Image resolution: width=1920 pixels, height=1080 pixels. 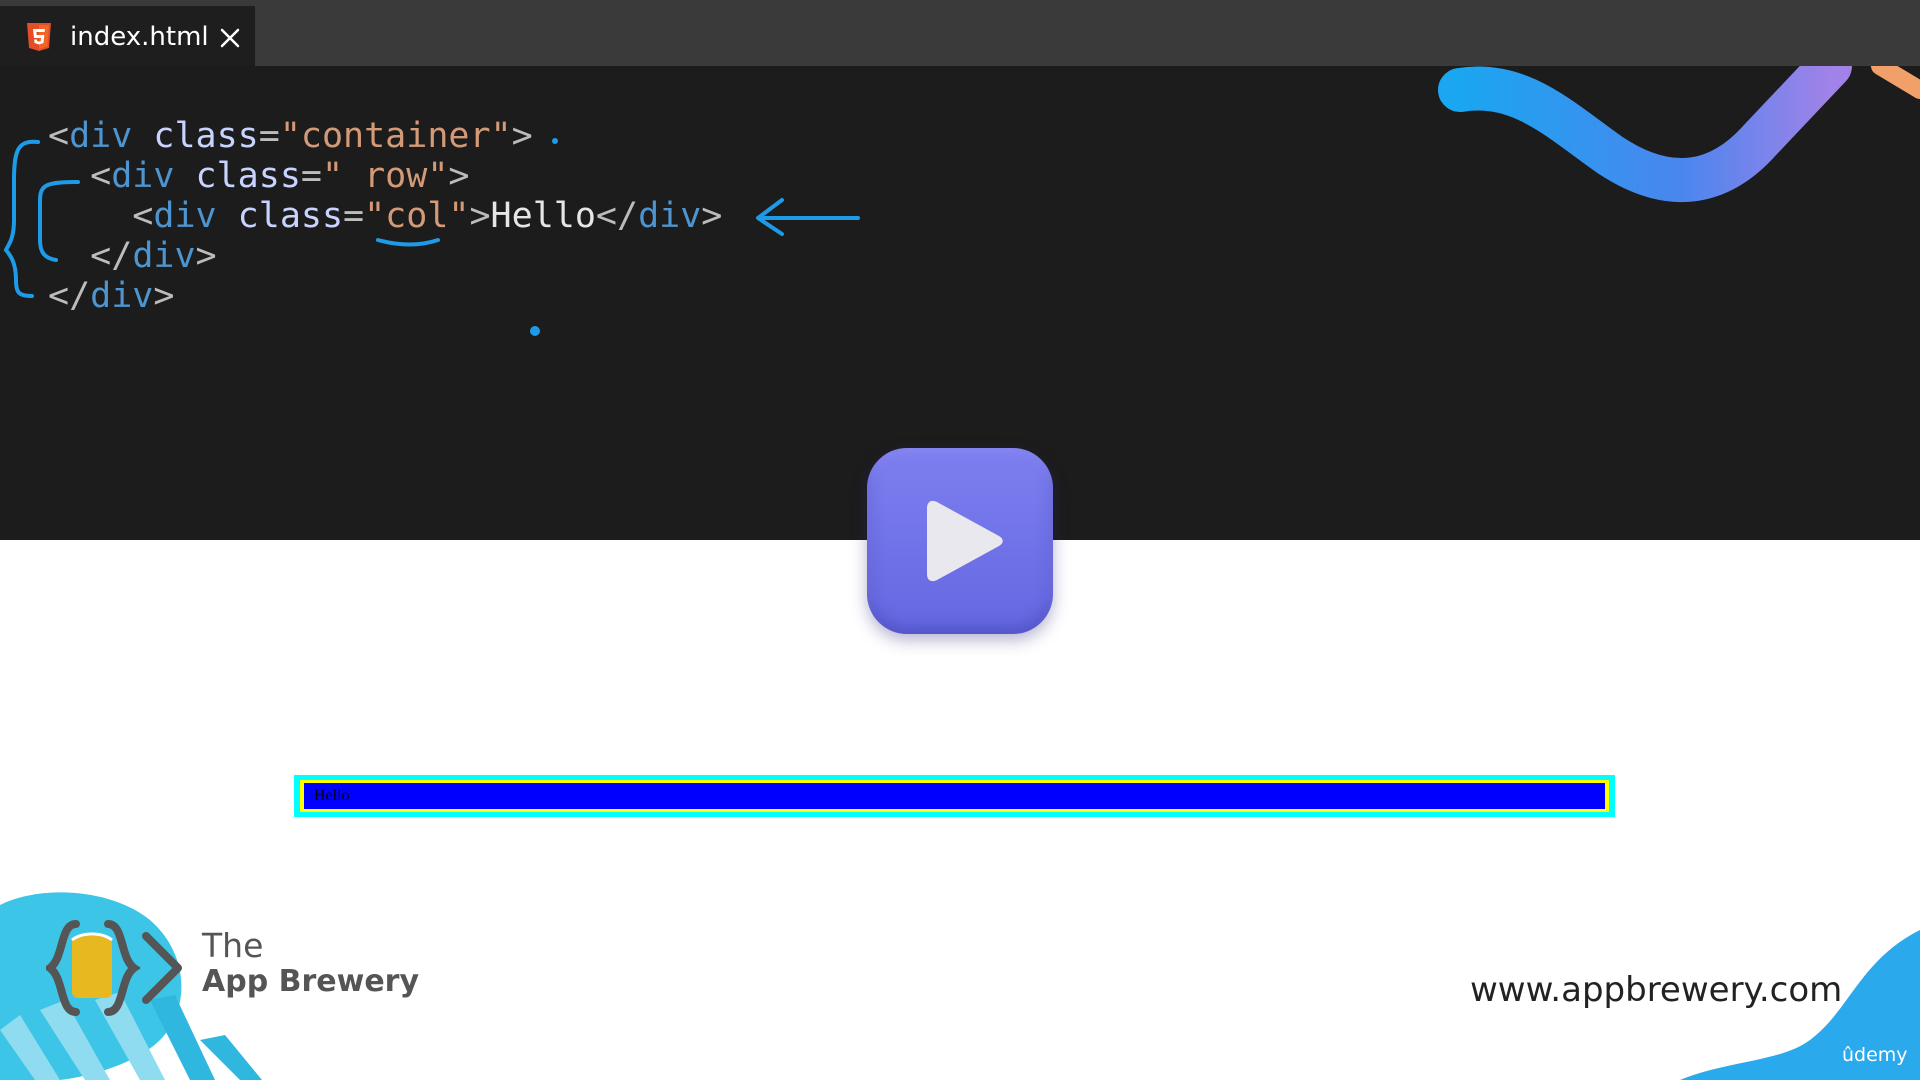 I want to click on play-button, so click(x=960, y=541).